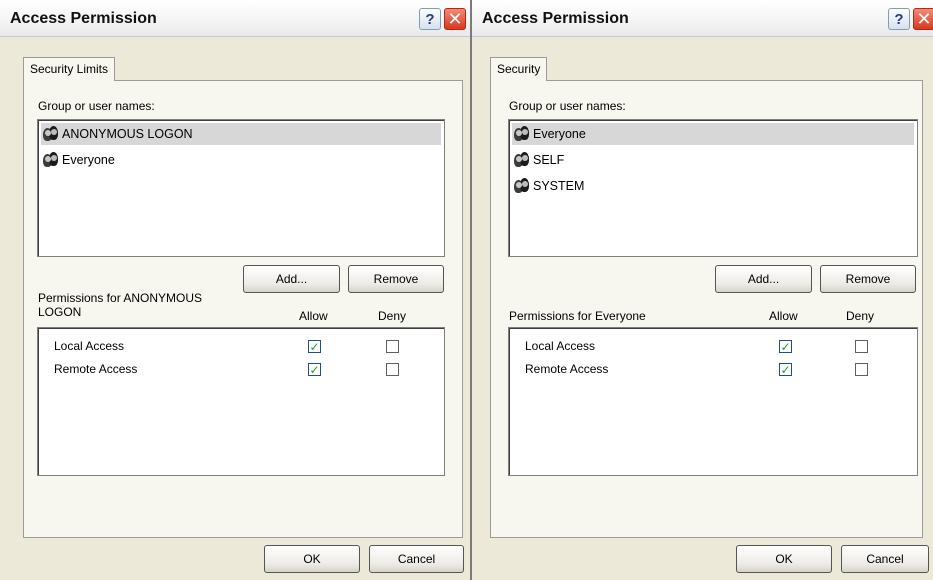  Describe the element at coordinates (241, 188) in the screenshot. I see `user-list: ANONYMOUS LOGON Everyone` at that location.